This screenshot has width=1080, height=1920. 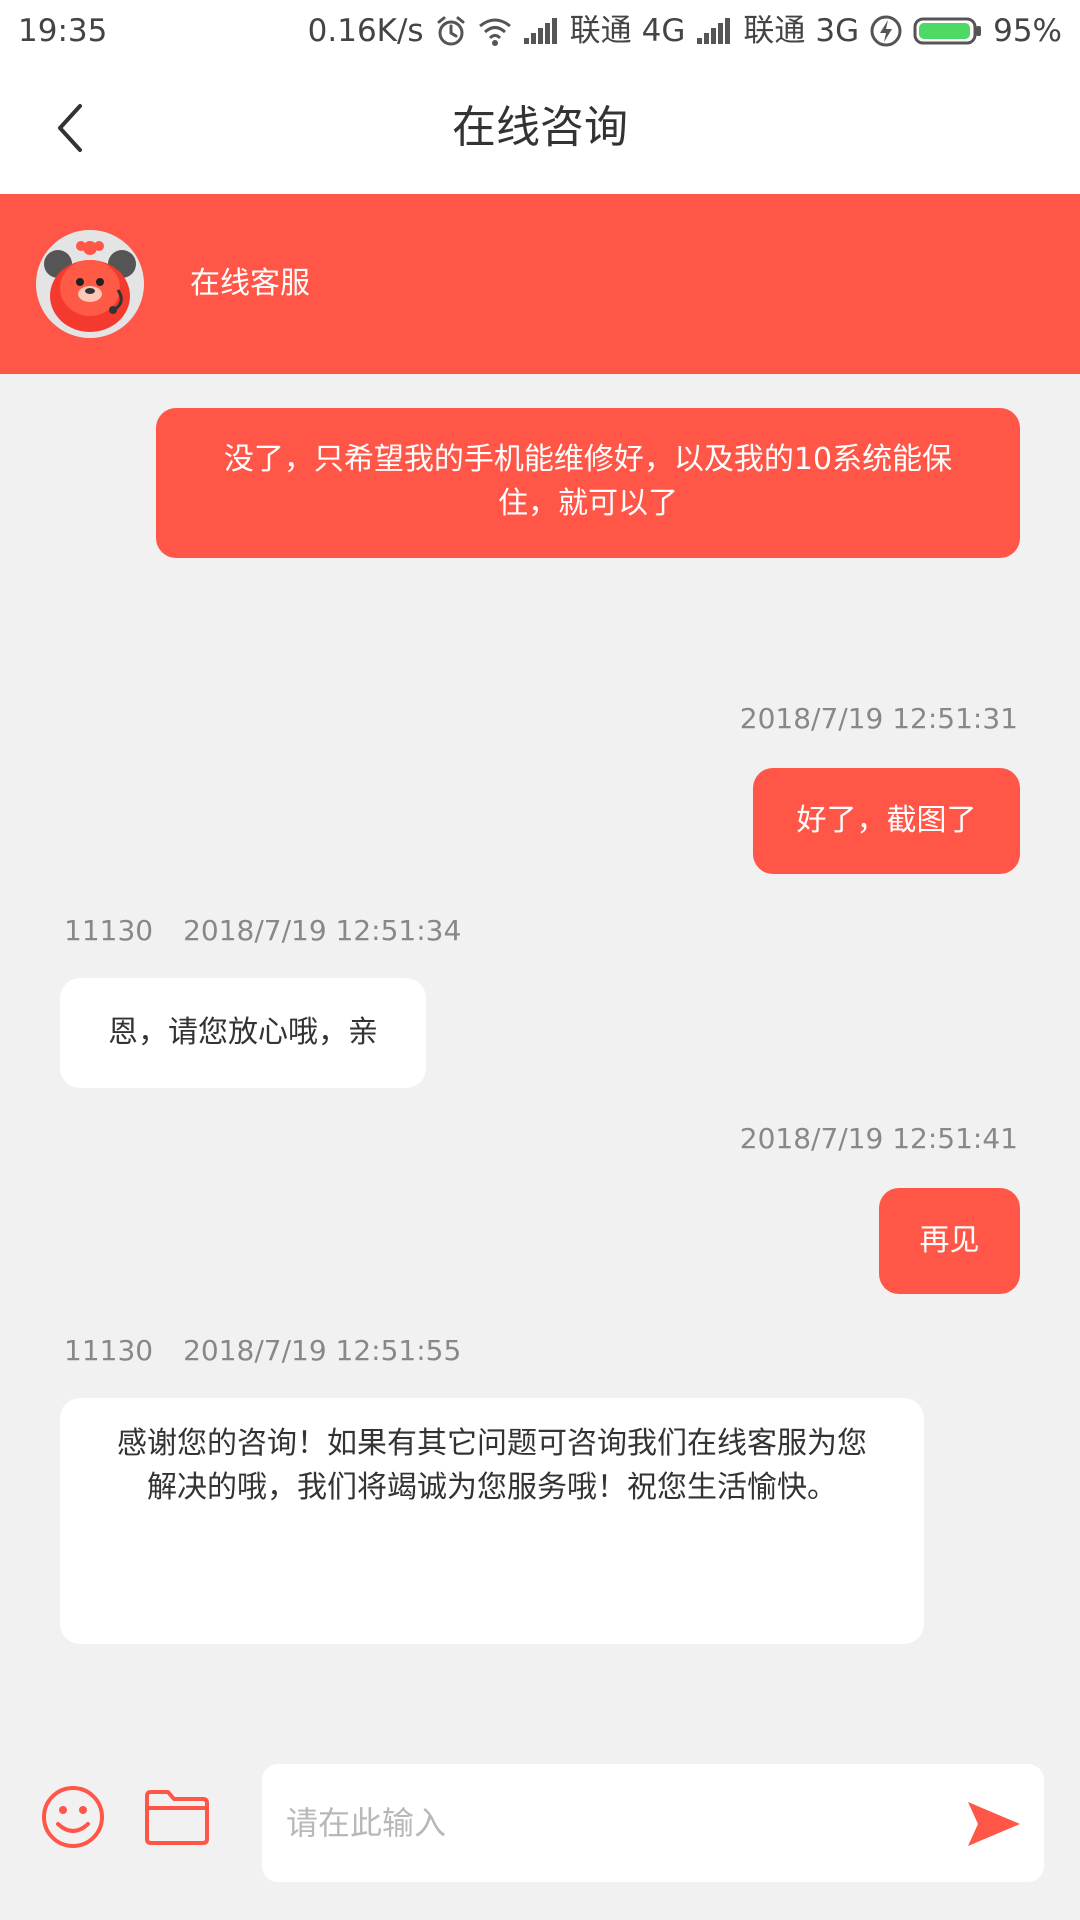 I want to click on status-icons: 0.16K/s 联通 4G 联通 3G 95%, so click(x=685, y=31).